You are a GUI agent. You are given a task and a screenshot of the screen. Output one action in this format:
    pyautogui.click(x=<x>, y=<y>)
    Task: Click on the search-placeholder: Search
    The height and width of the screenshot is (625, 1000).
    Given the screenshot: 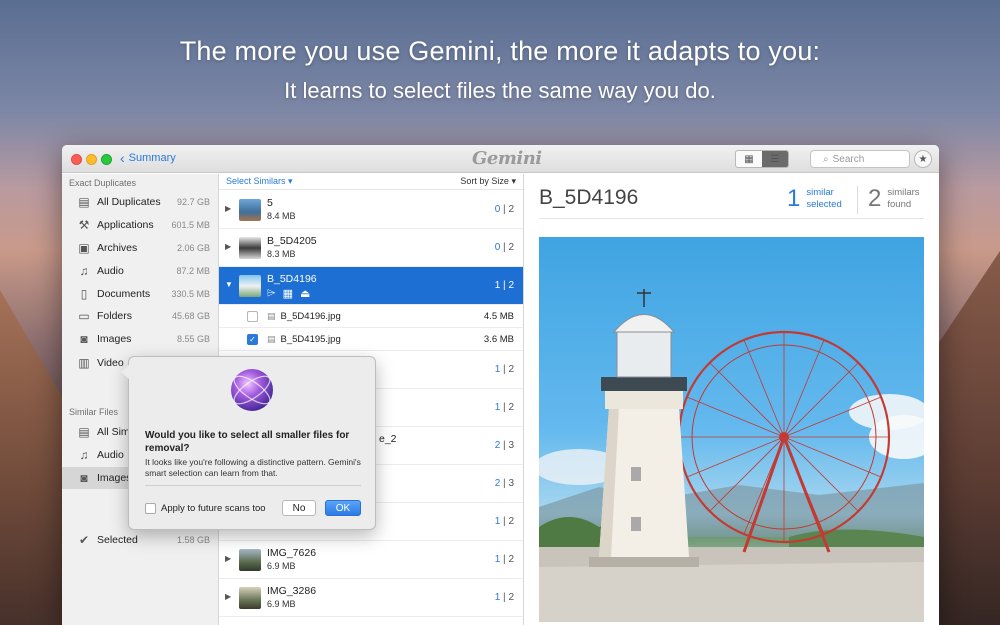 What is the action you would take?
    pyautogui.click(x=848, y=159)
    